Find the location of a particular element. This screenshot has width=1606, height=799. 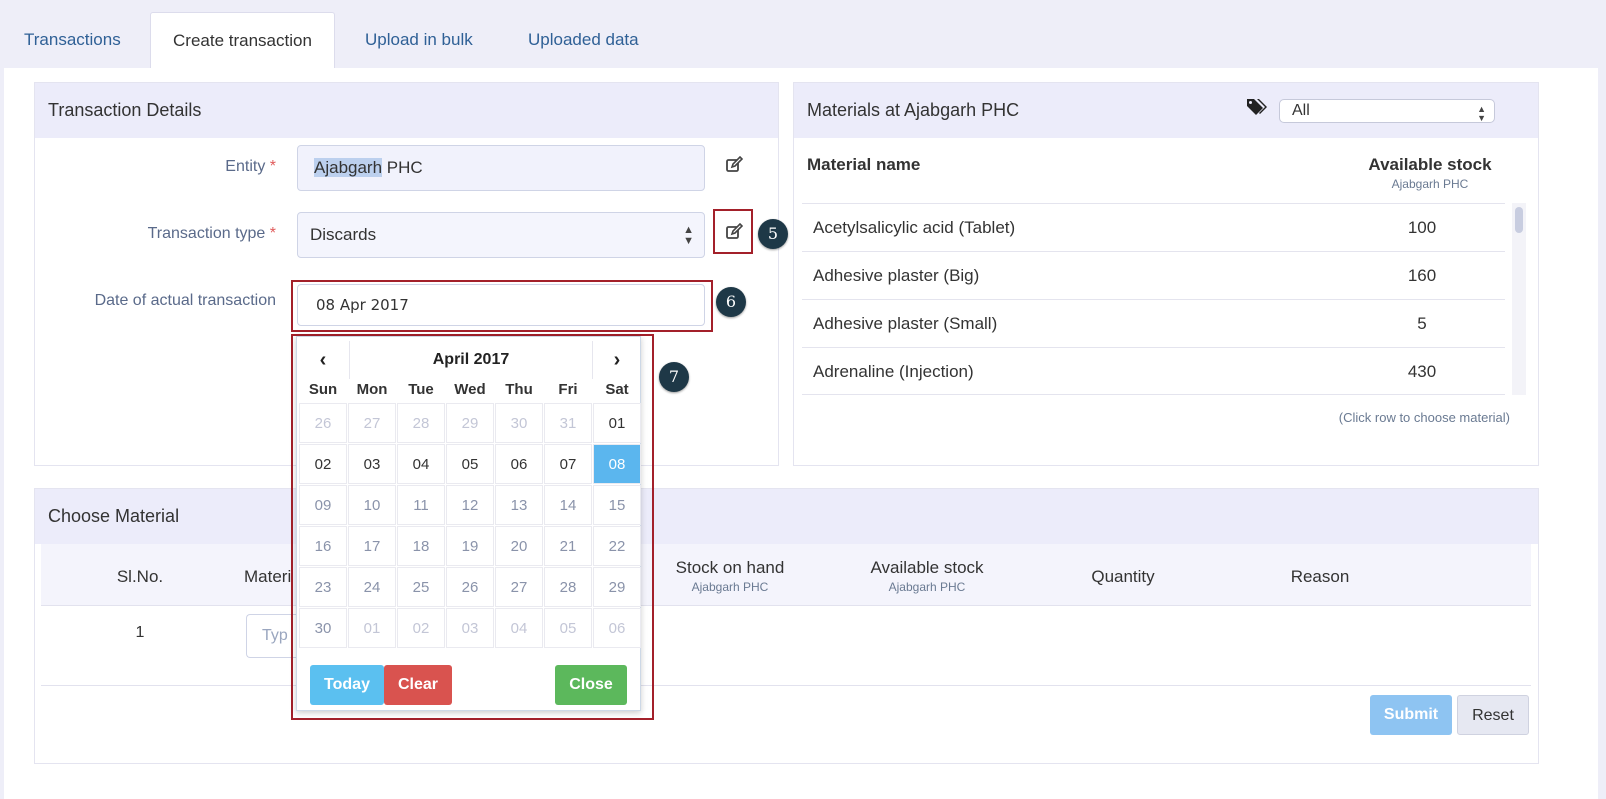

calendar-day: 18 is located at coordinates (421, 546).